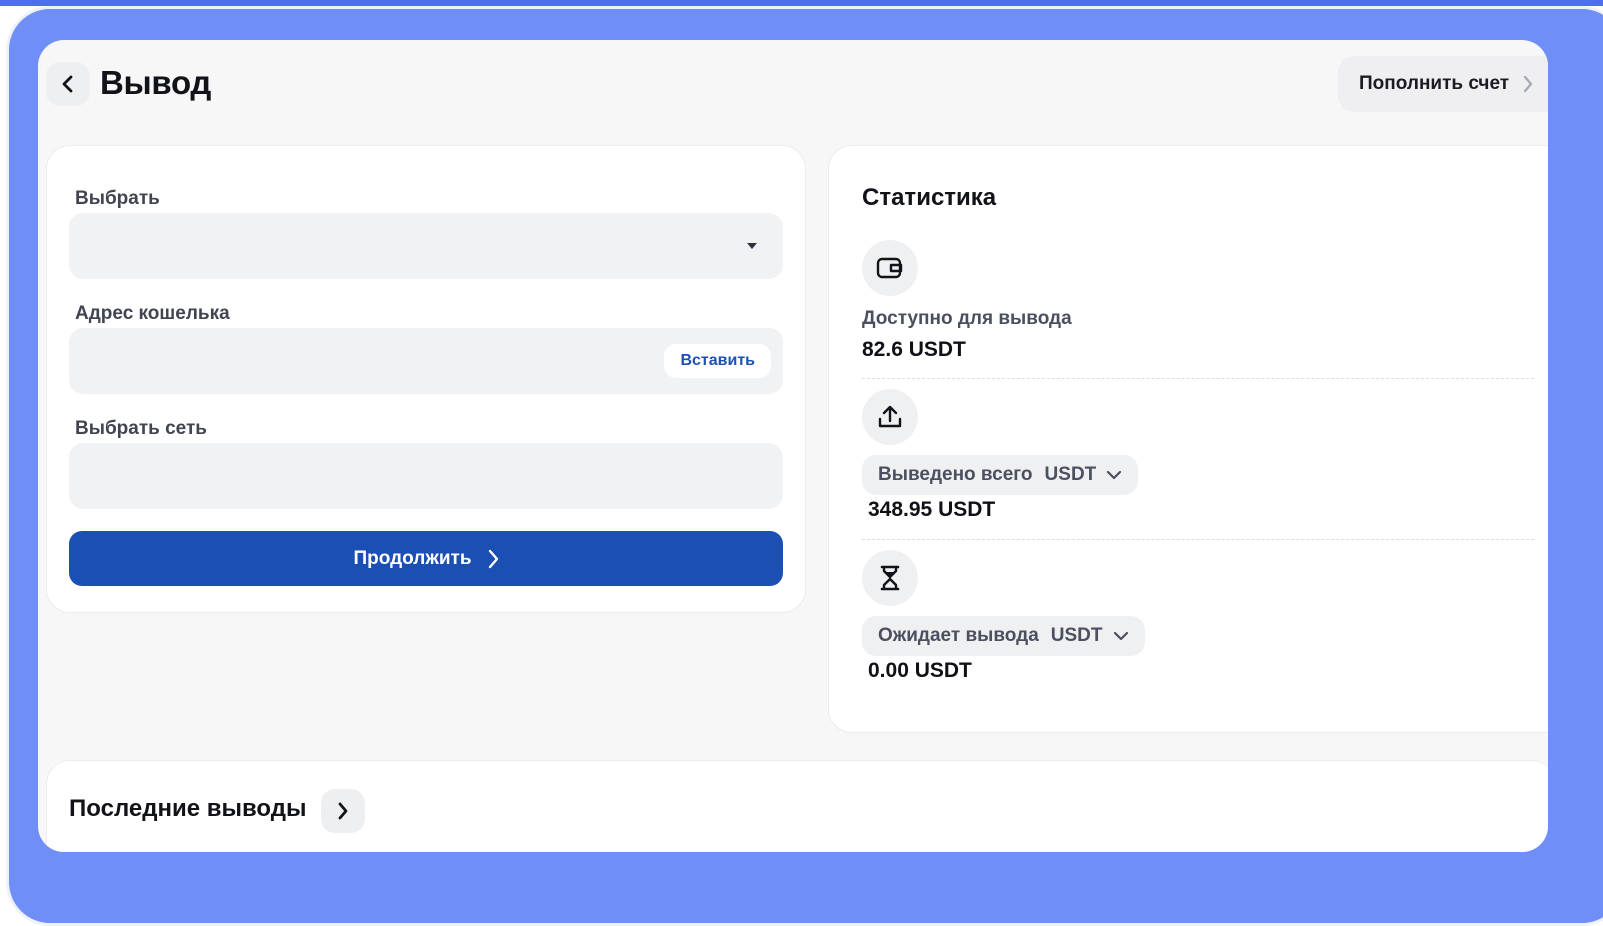  What do you see at coordinates (920, 670) in the screenshot?
I see `pending-value: 0.00 USDT` at bounding box center [920, 670].